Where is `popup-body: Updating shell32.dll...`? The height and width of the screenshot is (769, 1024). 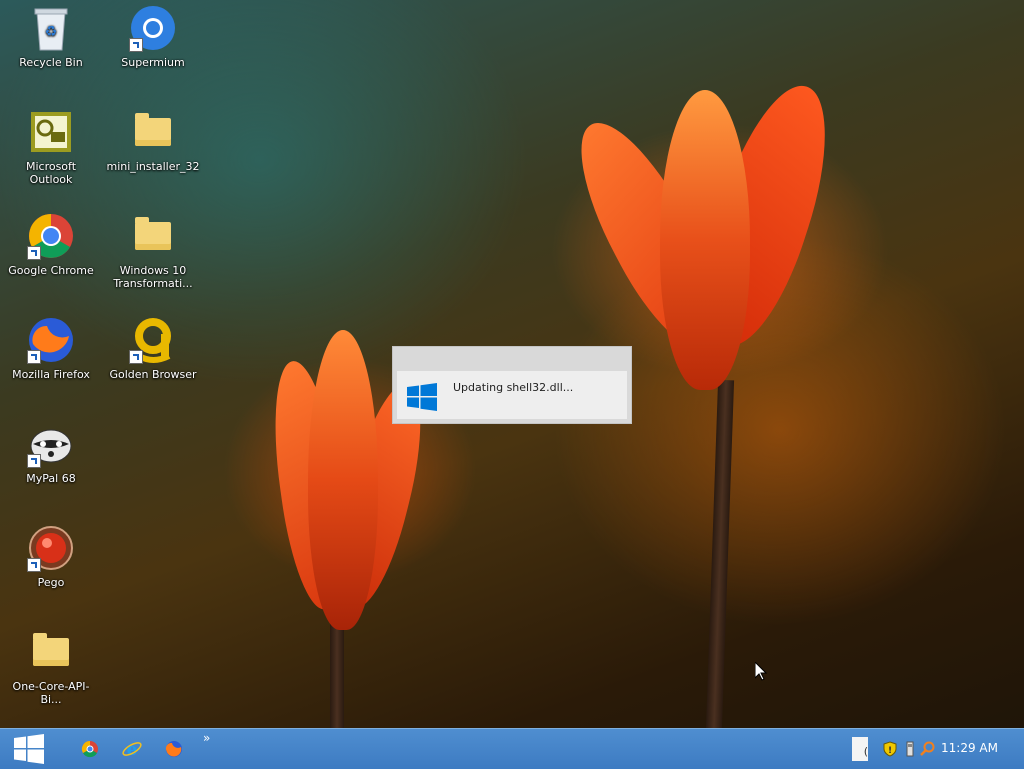
popup-body: Updating shell32.dll... is located at coordinates (512, 395).